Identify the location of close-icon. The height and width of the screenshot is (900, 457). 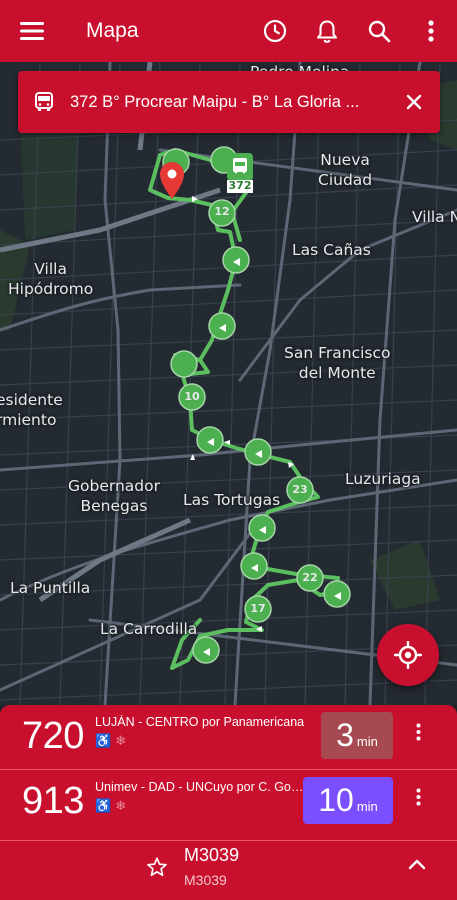
(414, 102).